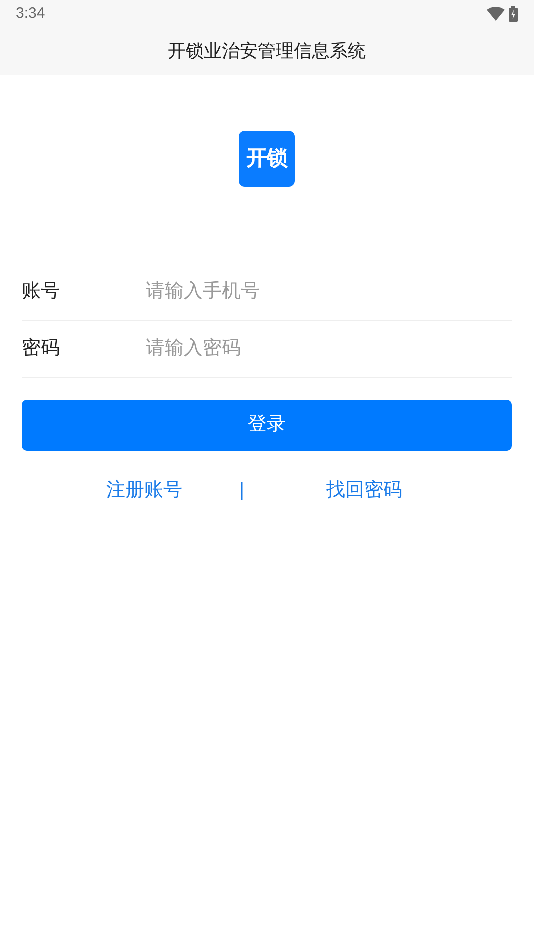 The image size is (534, 950). I want to click on field-label: 密码, so click(41, 348).